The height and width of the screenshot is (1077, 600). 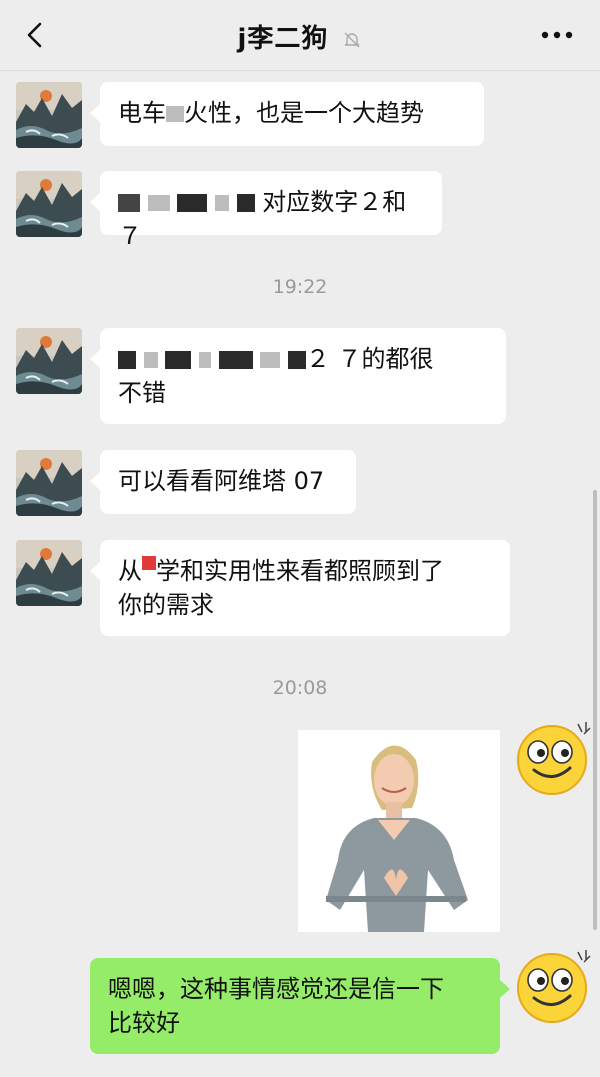 I want to click on message-text: 从, so click(x=130, y=571).